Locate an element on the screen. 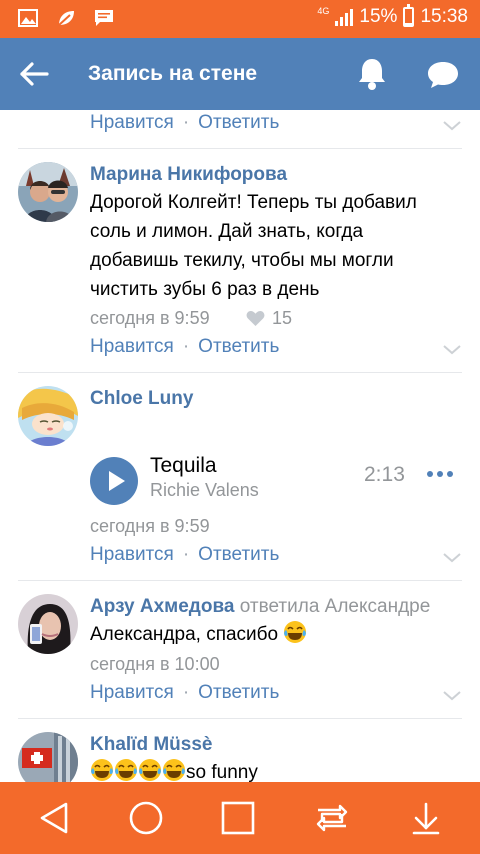 This screenshot has height=854, width=480. more-dots-icon is located at coordinates (440, 474).